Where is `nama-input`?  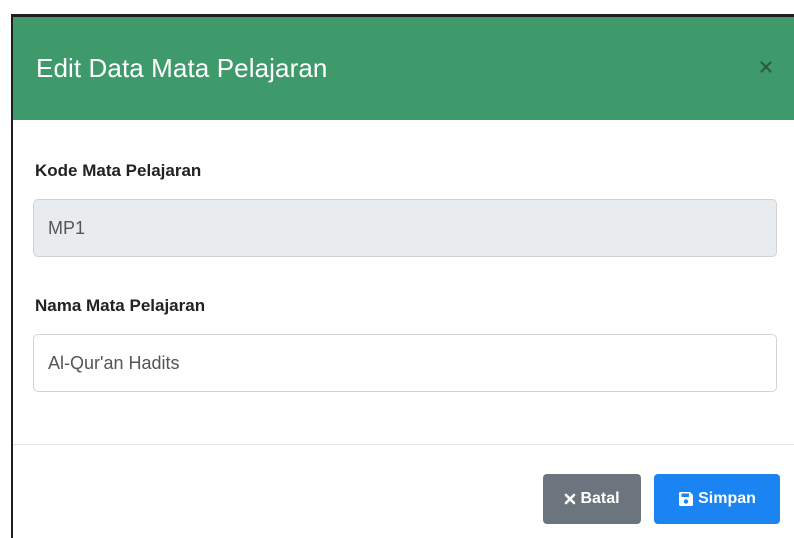
nama-input is located at coordinates (405, 363).